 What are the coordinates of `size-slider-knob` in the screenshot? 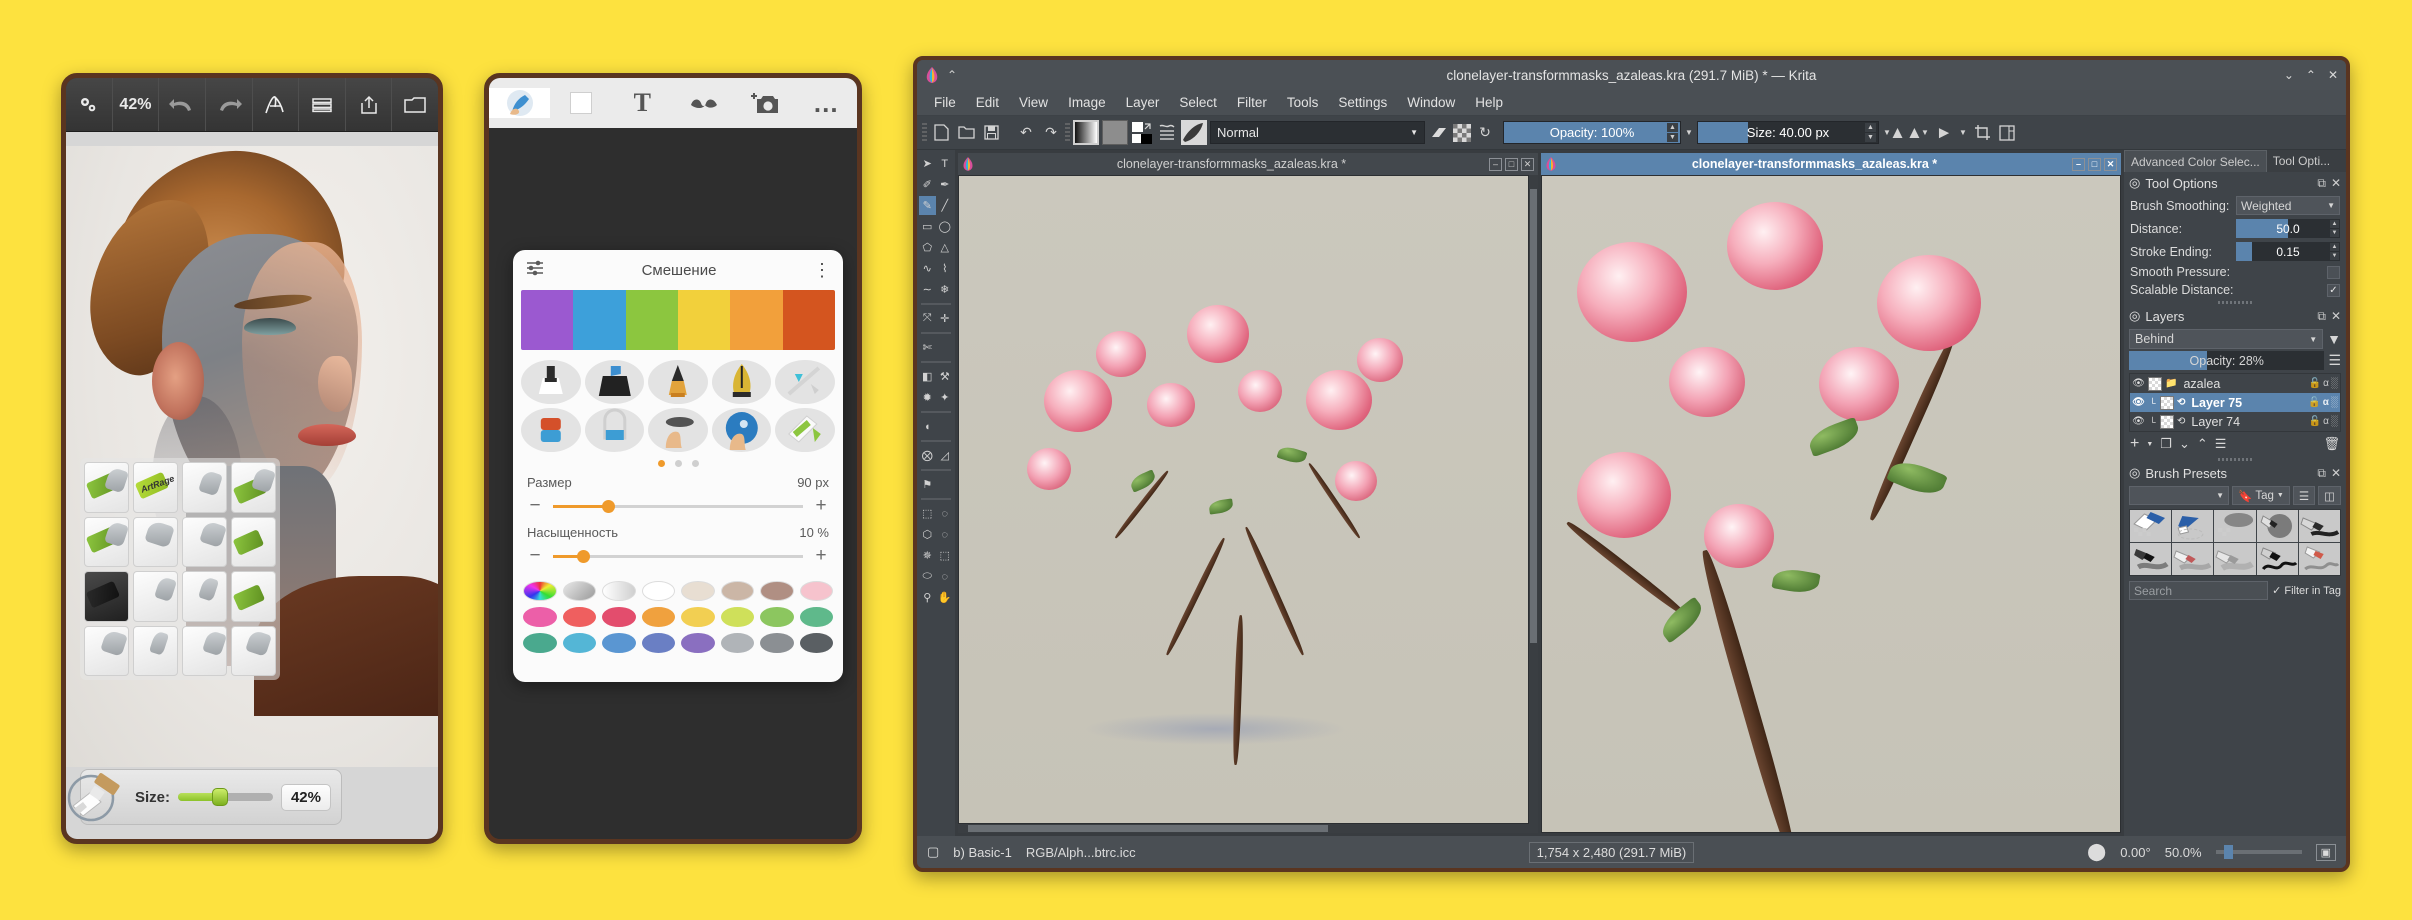 It's located at (220, 797).